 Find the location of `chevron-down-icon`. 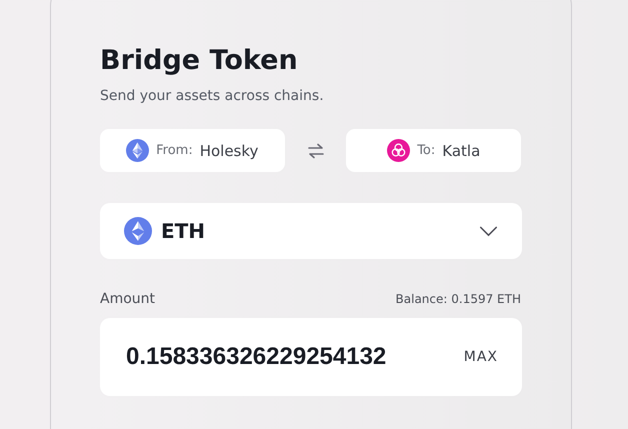

chevron-down-icon is located at coordinates (488, 231).